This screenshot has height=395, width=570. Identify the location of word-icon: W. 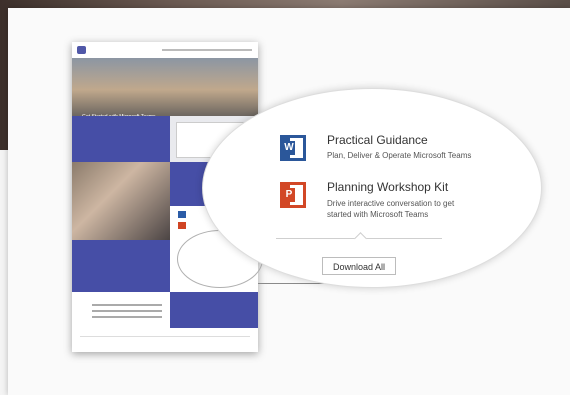
(293, 148).